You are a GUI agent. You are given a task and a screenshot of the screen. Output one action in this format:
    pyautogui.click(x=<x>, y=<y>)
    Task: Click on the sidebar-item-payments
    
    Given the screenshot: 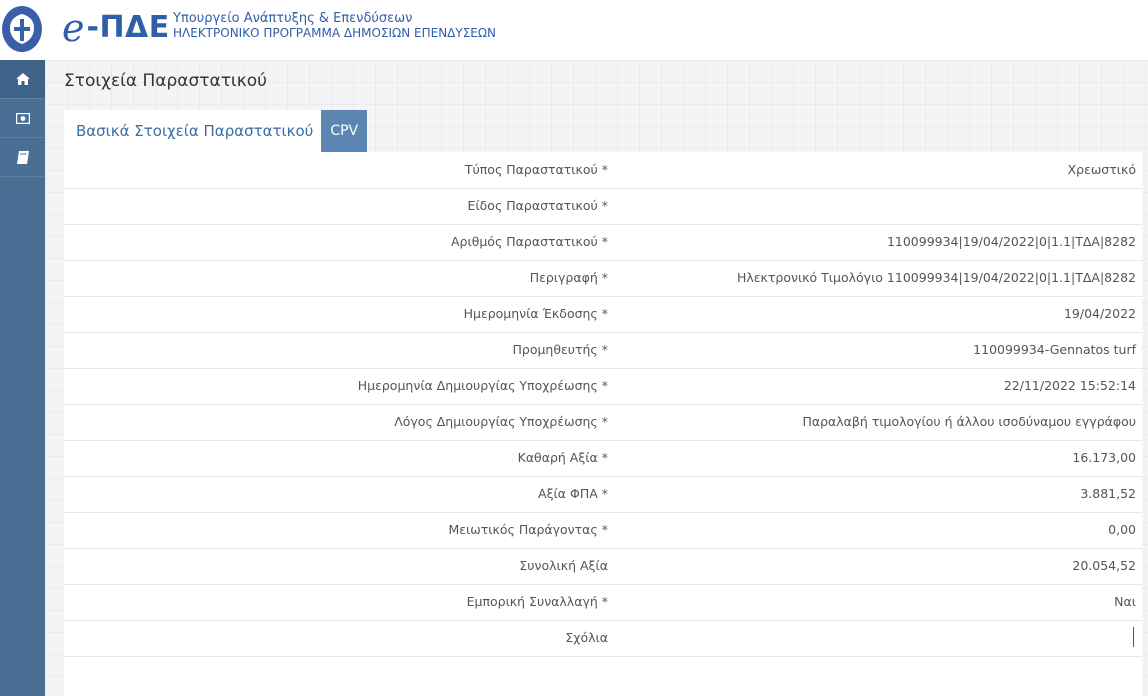 What is the action you would take?
    pyautogui.click(x=22, y=118)
    